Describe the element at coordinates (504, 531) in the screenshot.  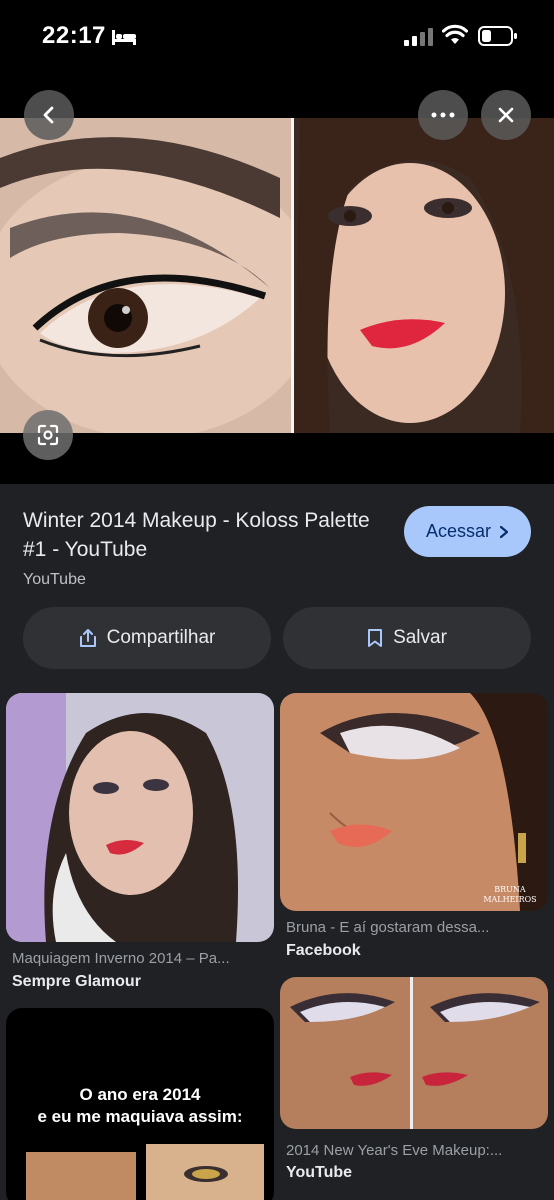
I see `chevron-right-icon` at that location.